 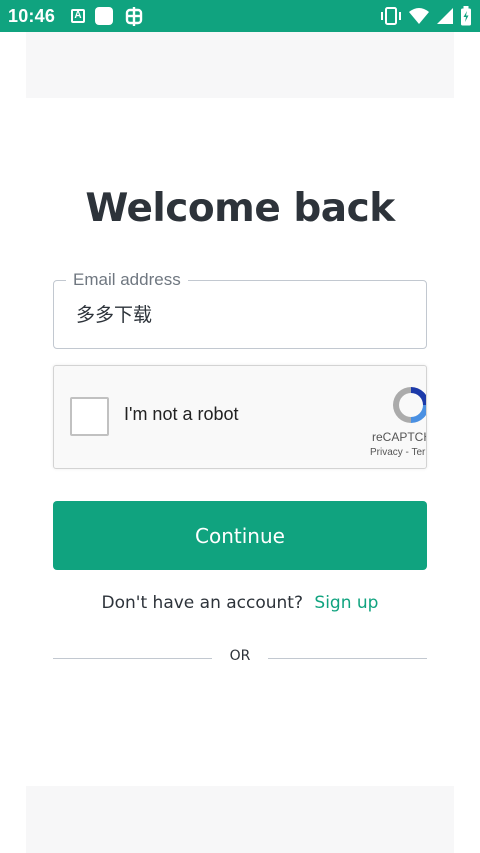 What do you see at coordinates (399, 437) in the screenshot?
I see `recaptcha-brand: reCAPTCHA` at bounding box center [399, 437].